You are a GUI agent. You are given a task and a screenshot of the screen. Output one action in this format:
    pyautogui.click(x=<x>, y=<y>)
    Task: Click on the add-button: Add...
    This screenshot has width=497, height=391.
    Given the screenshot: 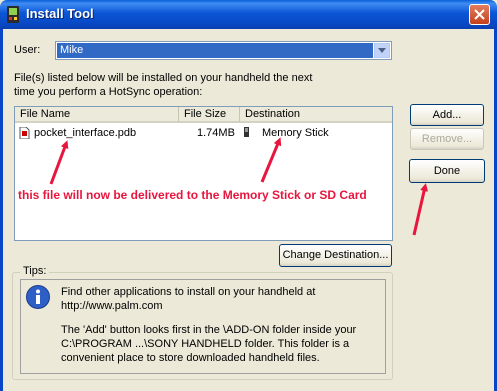 What is the action you would take?
    pyautogui.click(x=447, y=115)
    